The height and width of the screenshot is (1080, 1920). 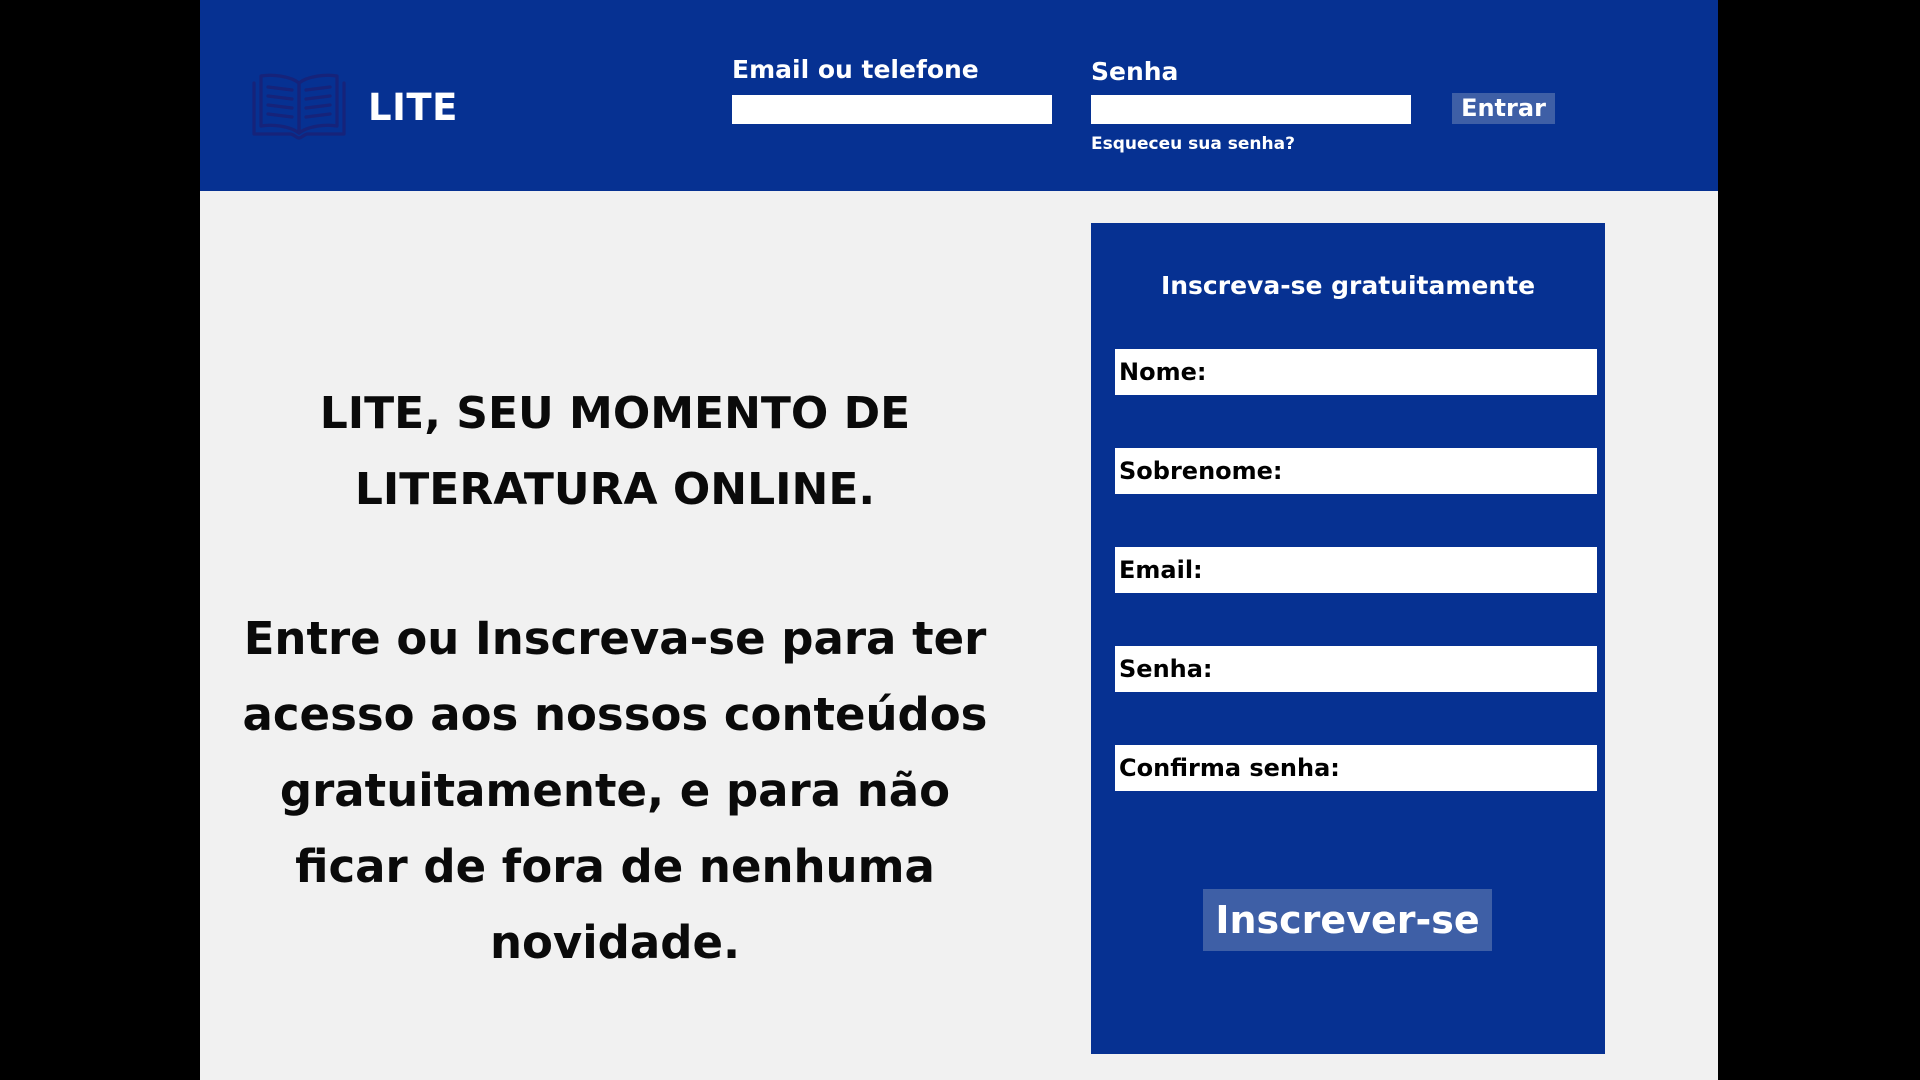 I want to click on login-button: Entrar, so click(x=1503, y=108).